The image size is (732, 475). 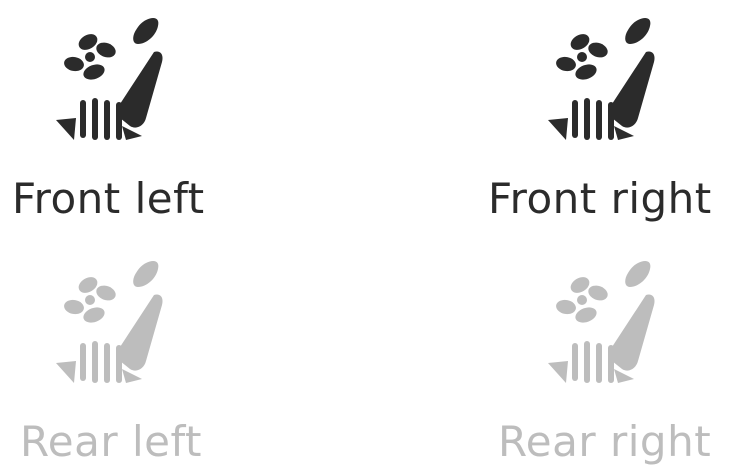 What do you see at coordinates (600, 198) in the screenshot?
I see `seat-front-right-label: Front right` at bounding box center [600, 198].